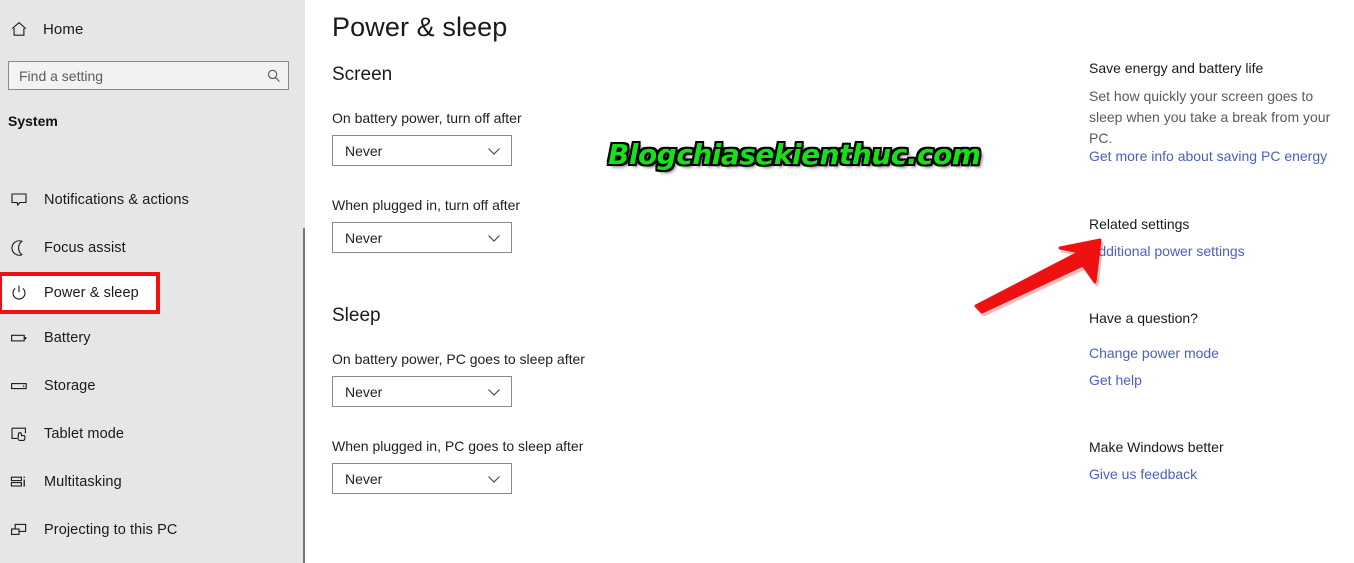  I want to click on sidebar-item-tablet-mode: Tablet mode, so click(152, 434).